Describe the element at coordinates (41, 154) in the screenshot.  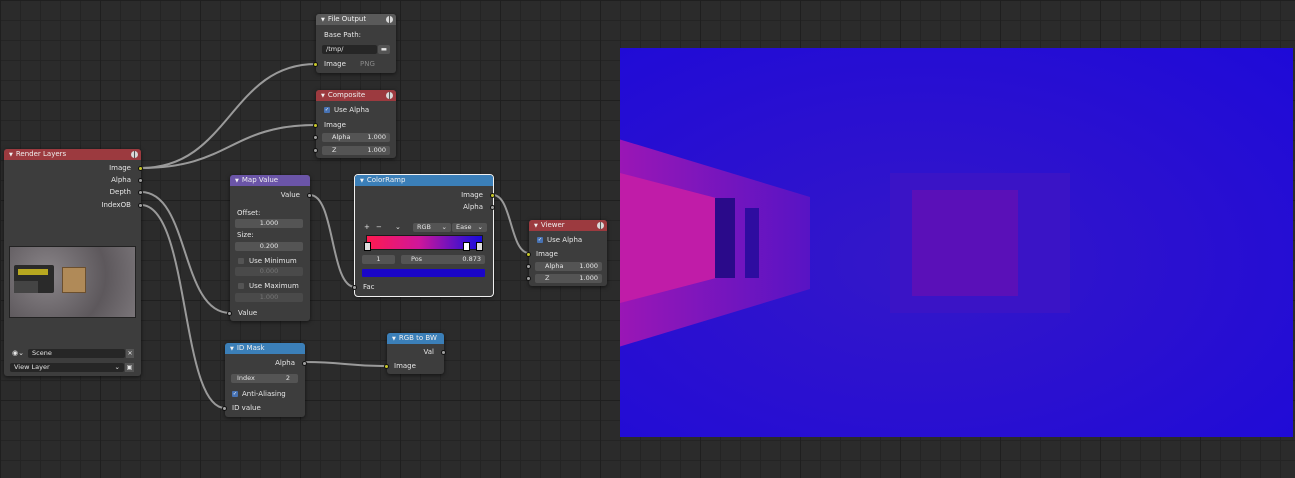
I see `render-layers-title: Render Layers` at that location.